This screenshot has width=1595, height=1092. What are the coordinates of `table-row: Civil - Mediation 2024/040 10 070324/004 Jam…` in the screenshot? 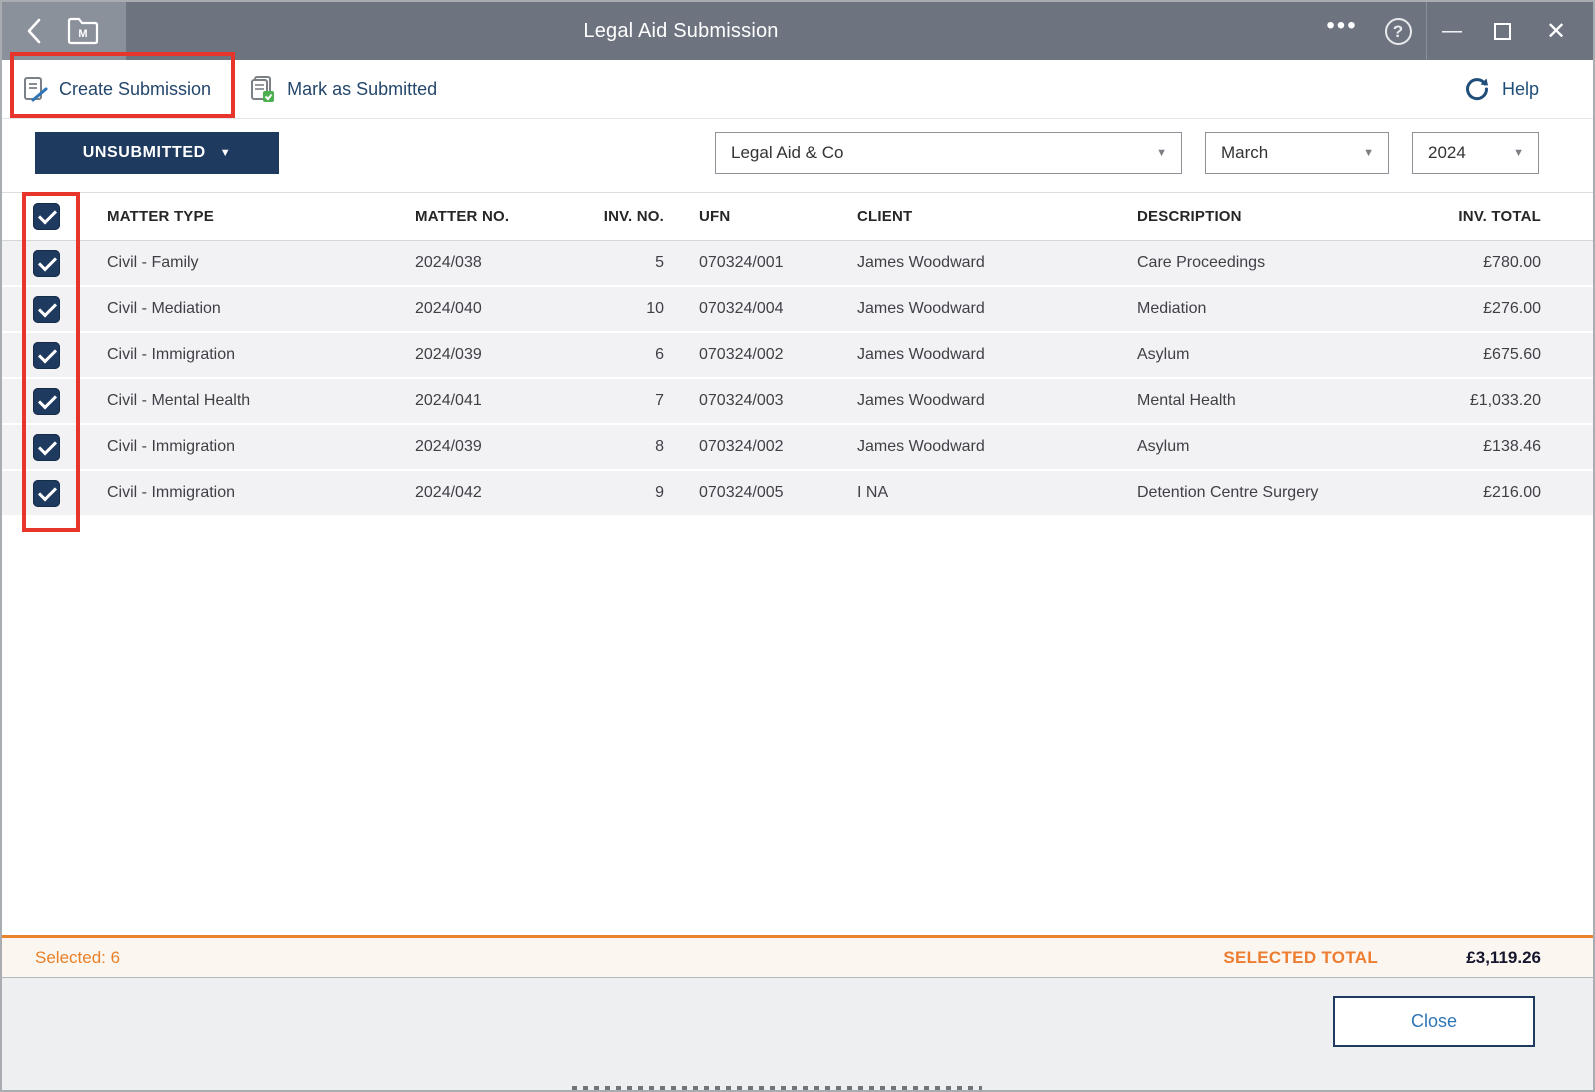 It's located at (797, 310).